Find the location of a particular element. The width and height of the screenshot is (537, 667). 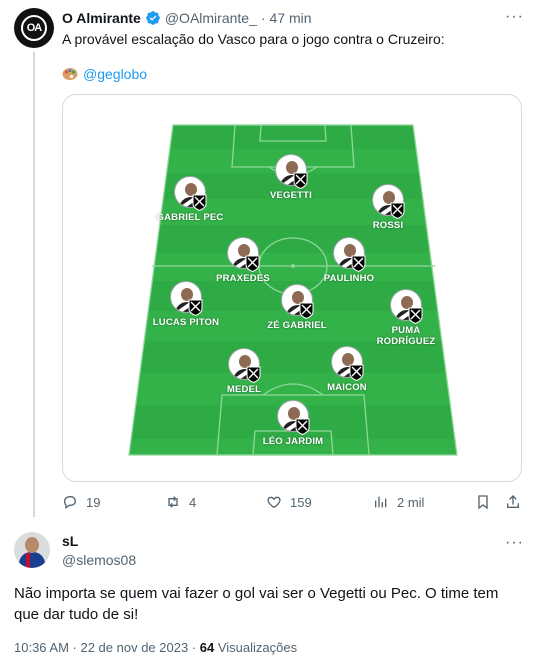

share-icon is located at coordinates (513, 501).